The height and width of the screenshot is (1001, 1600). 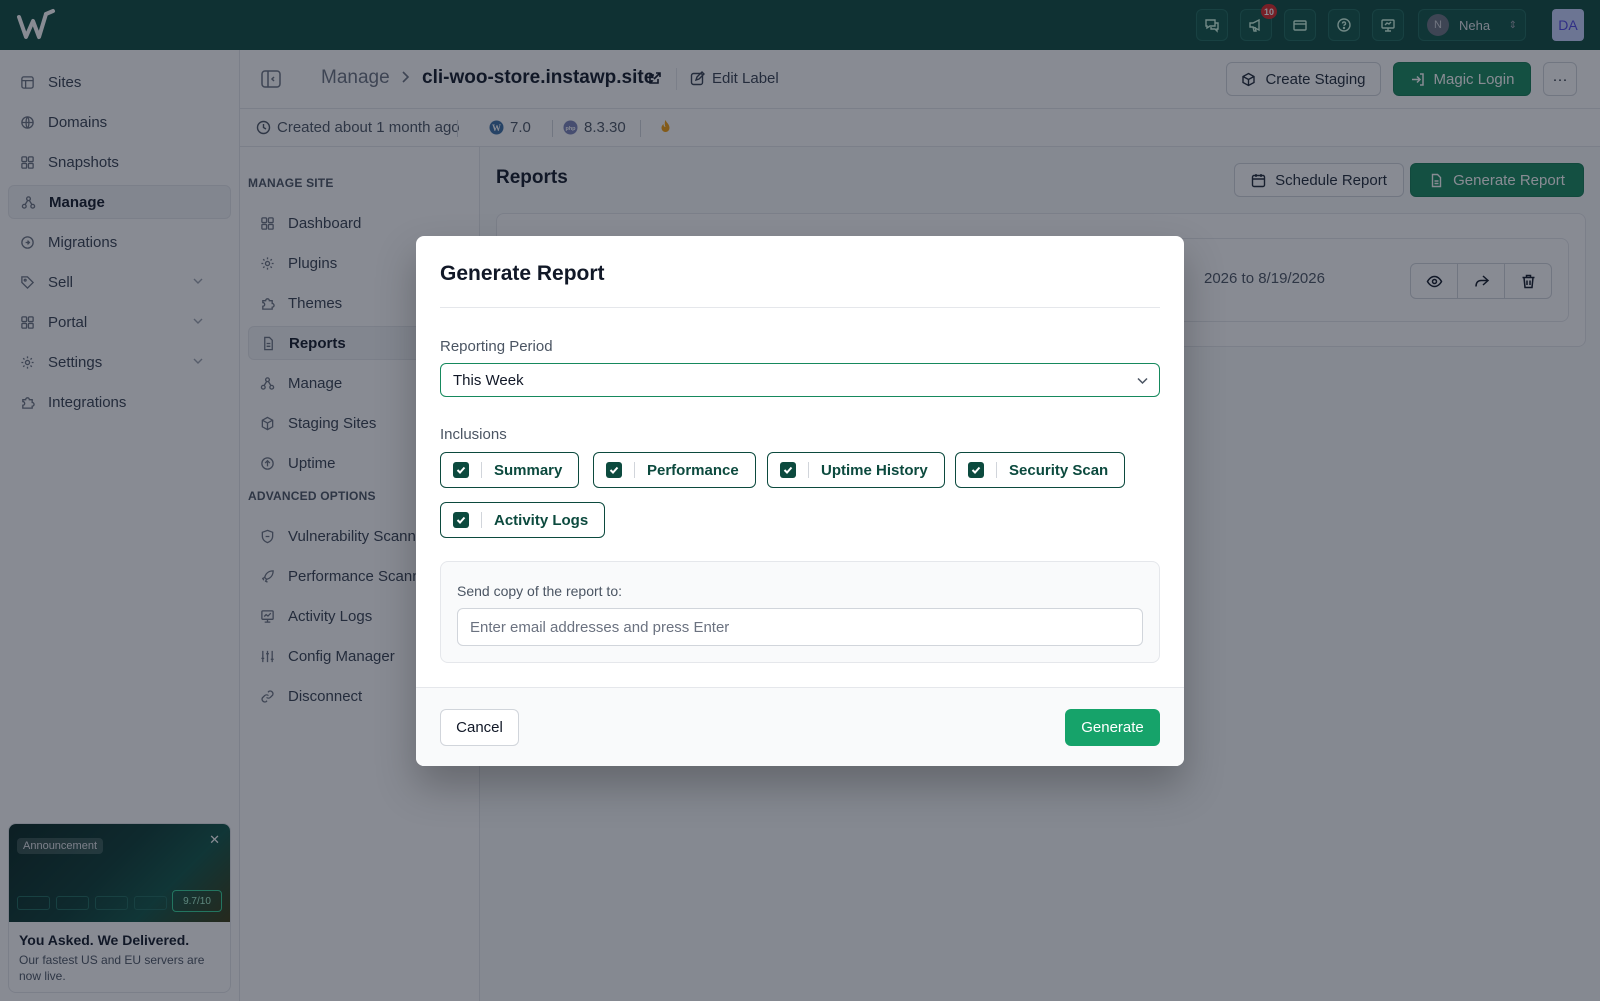 What do you see at coordinates (488, 380) in the screenshot?
I see `reporting-period-value: This Week` at bounding box center [488, 380].